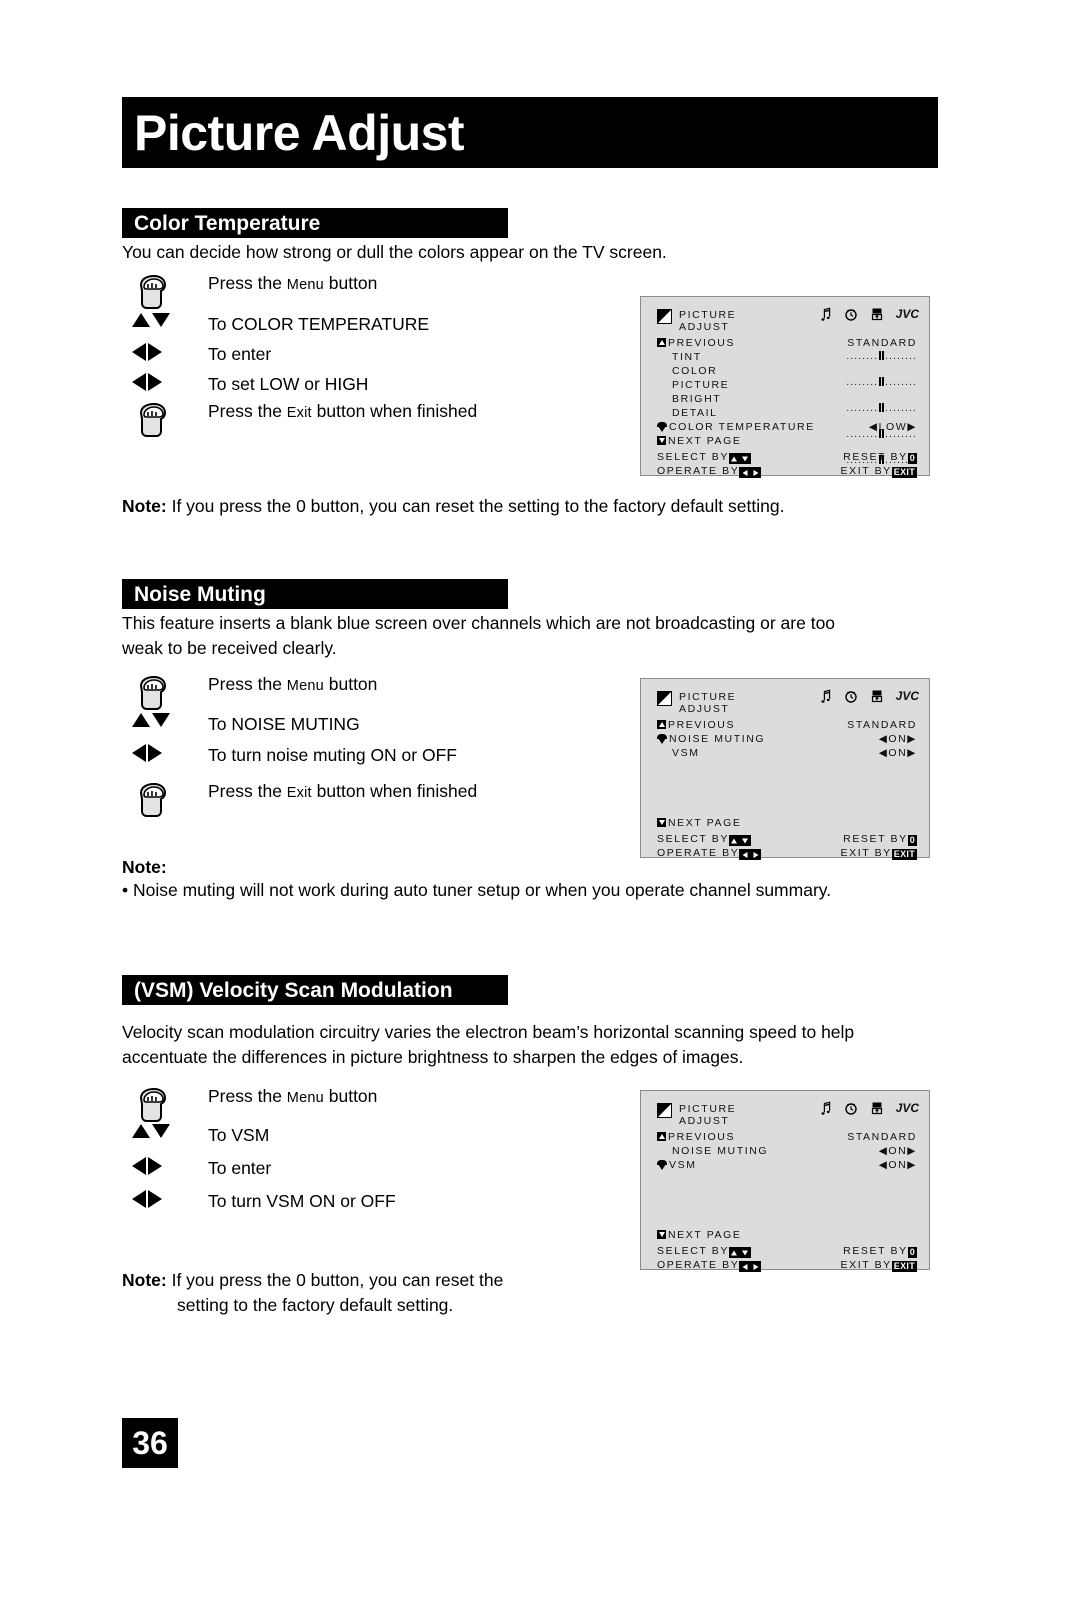 This screenshot has width=1080, height=1605. I want to click on step-row-press-menu-3: Press the Menu button, so click(249, 1105).